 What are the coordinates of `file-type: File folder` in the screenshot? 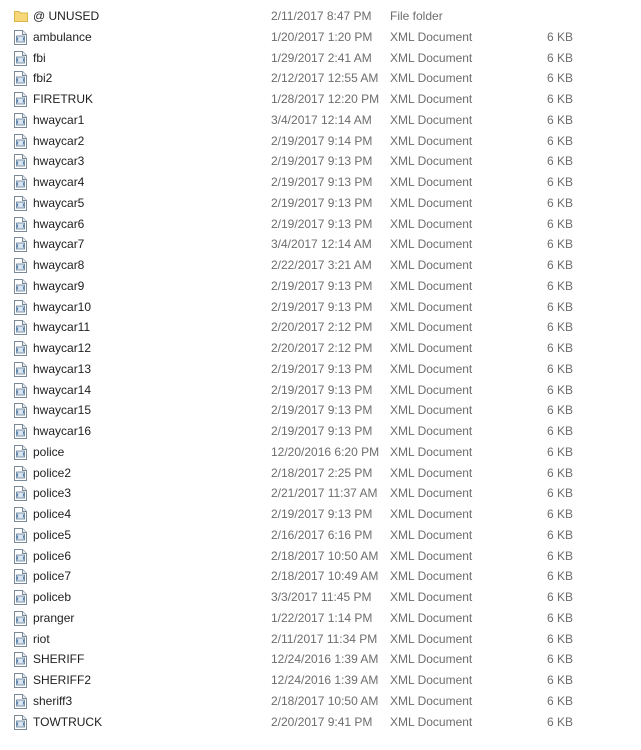 It's located at (416, 16).